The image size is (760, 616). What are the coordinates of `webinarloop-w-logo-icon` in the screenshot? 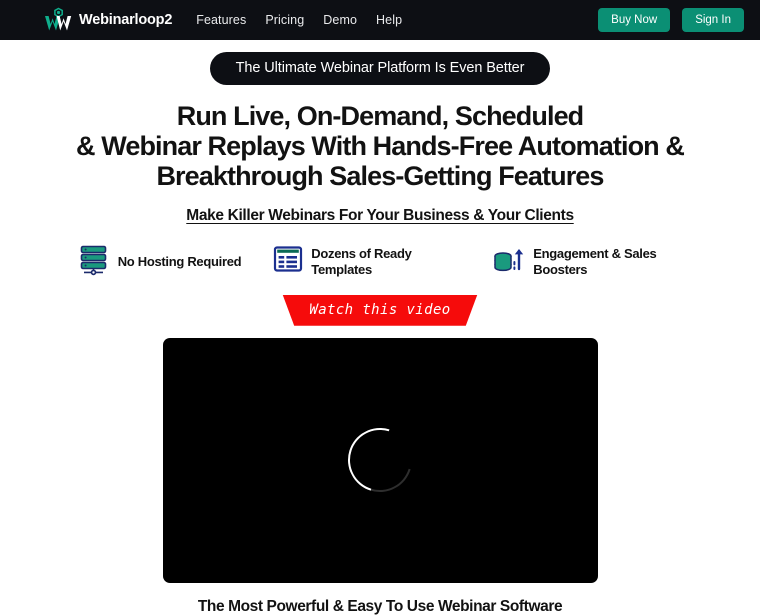 It's located at (59, 20).